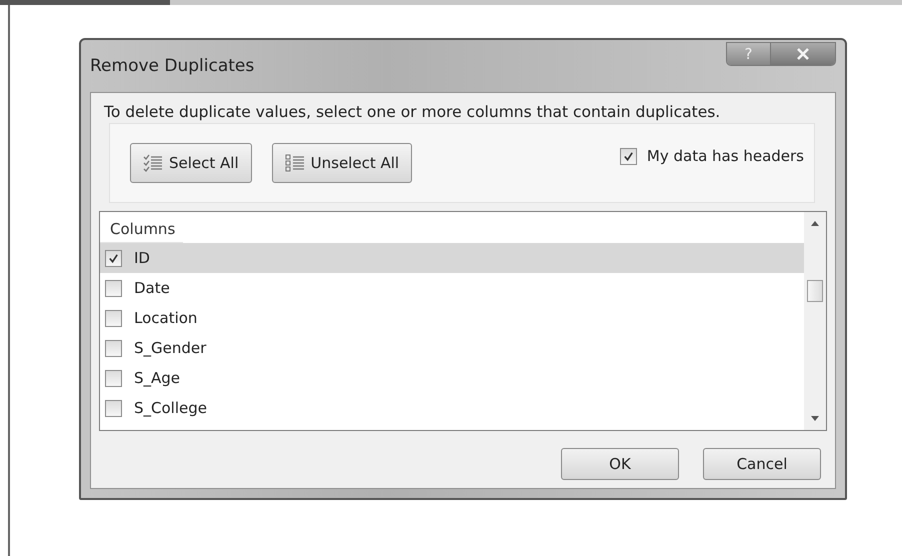  Describe the element at coordinates (815, 321) in the screenshot. I see `scrollbar` at that location.